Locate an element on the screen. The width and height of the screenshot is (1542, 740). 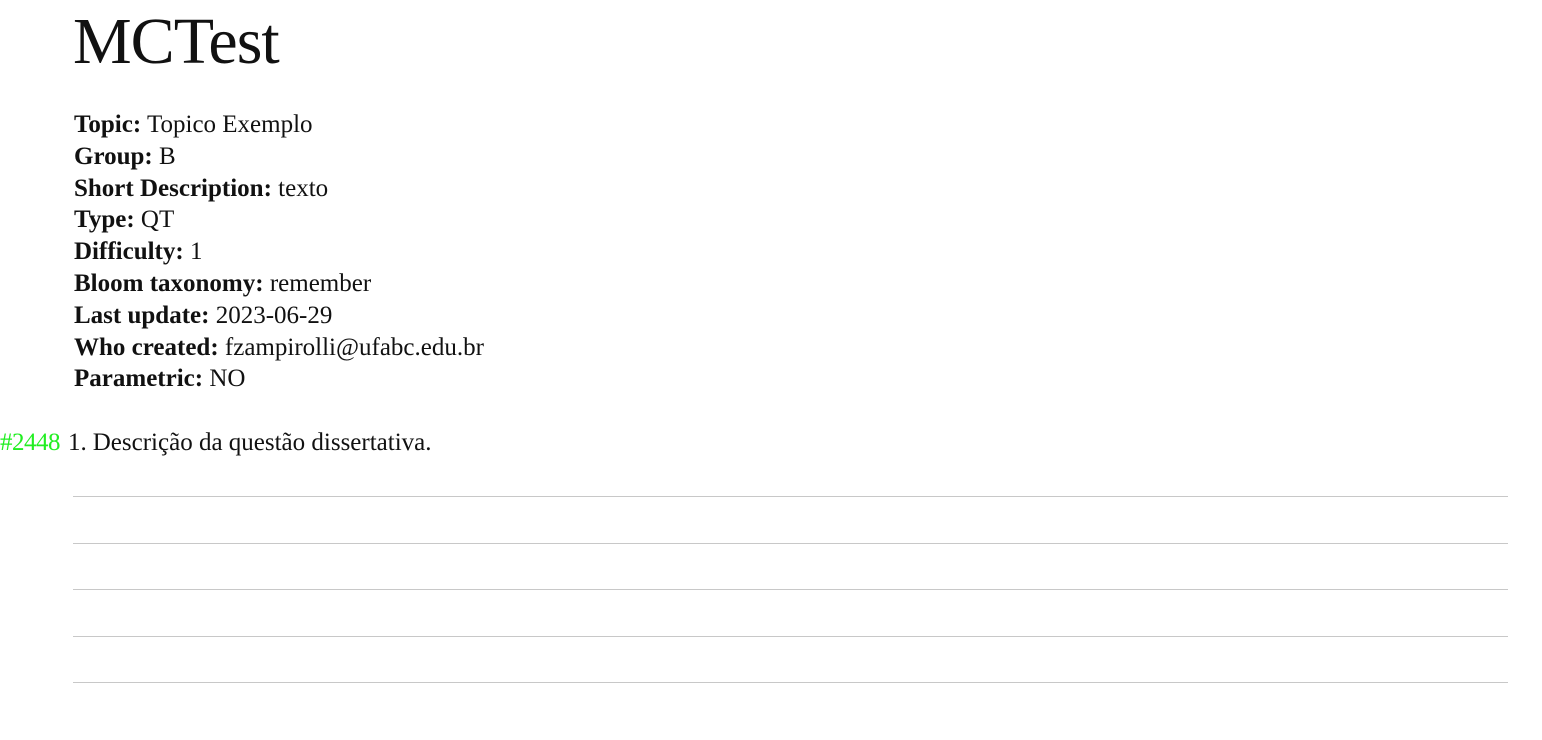
meta-last-update-key: Last update: is located at coordinates (142, 315).